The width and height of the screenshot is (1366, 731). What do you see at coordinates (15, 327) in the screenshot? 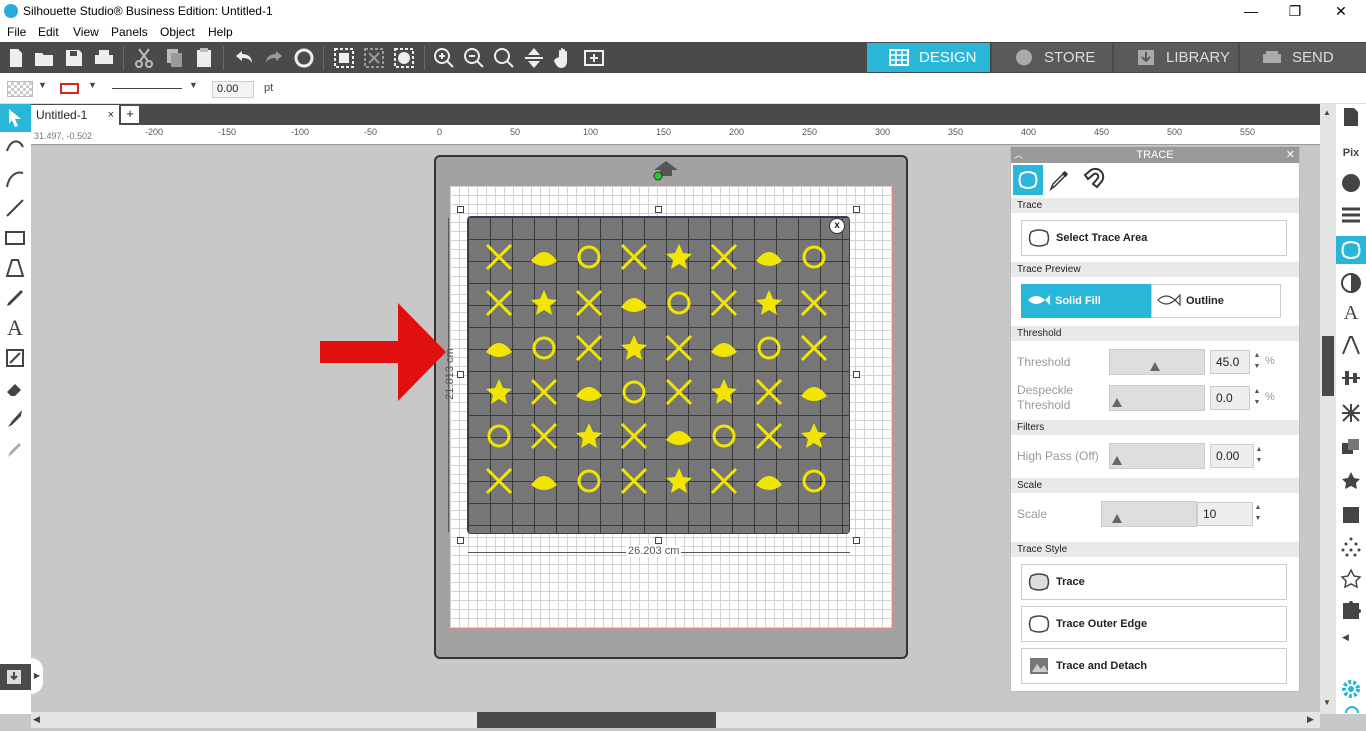
I see `text-tool-icon: A` at bounding box center [15, 327].